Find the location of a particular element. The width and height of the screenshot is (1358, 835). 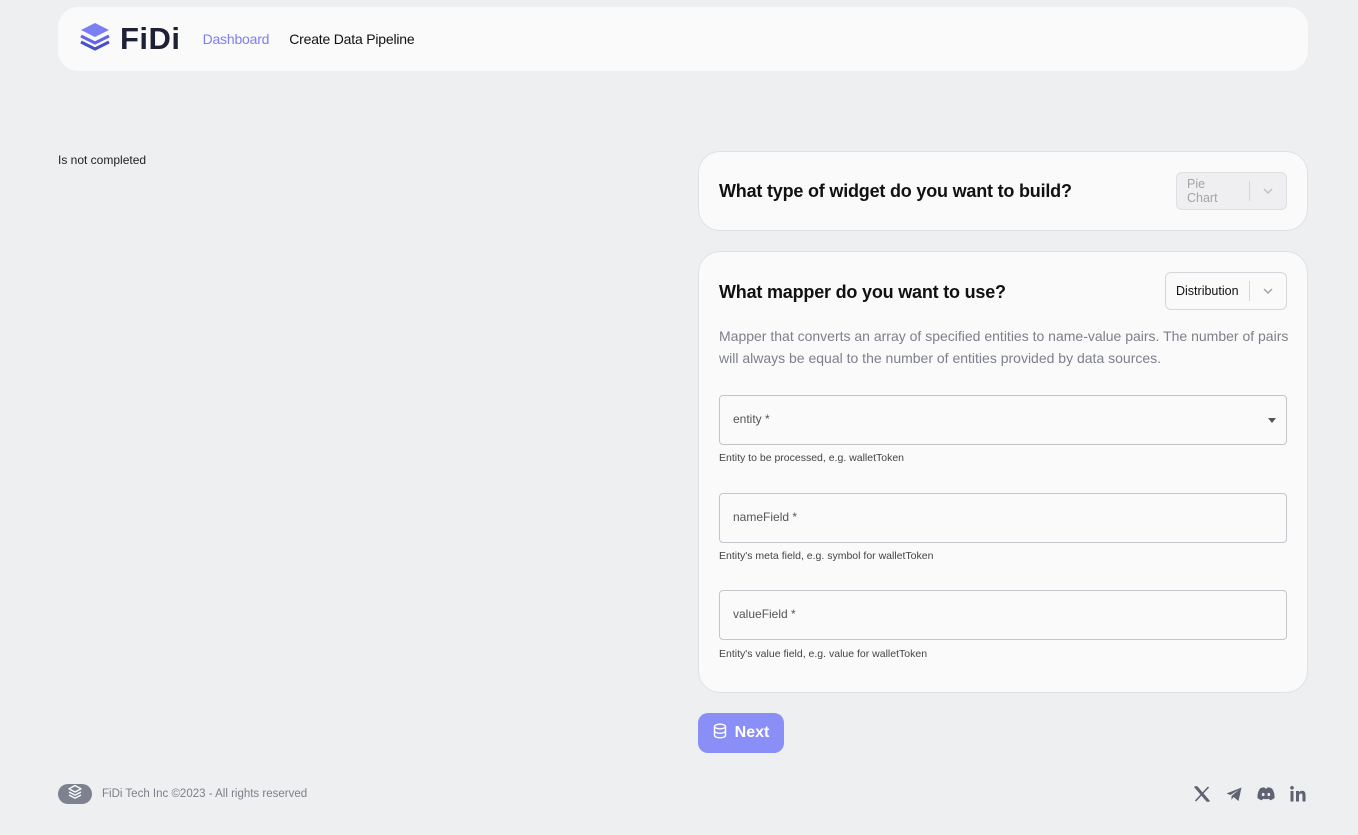

value-field-input: valueField * is located at coordinates (1003, 615).